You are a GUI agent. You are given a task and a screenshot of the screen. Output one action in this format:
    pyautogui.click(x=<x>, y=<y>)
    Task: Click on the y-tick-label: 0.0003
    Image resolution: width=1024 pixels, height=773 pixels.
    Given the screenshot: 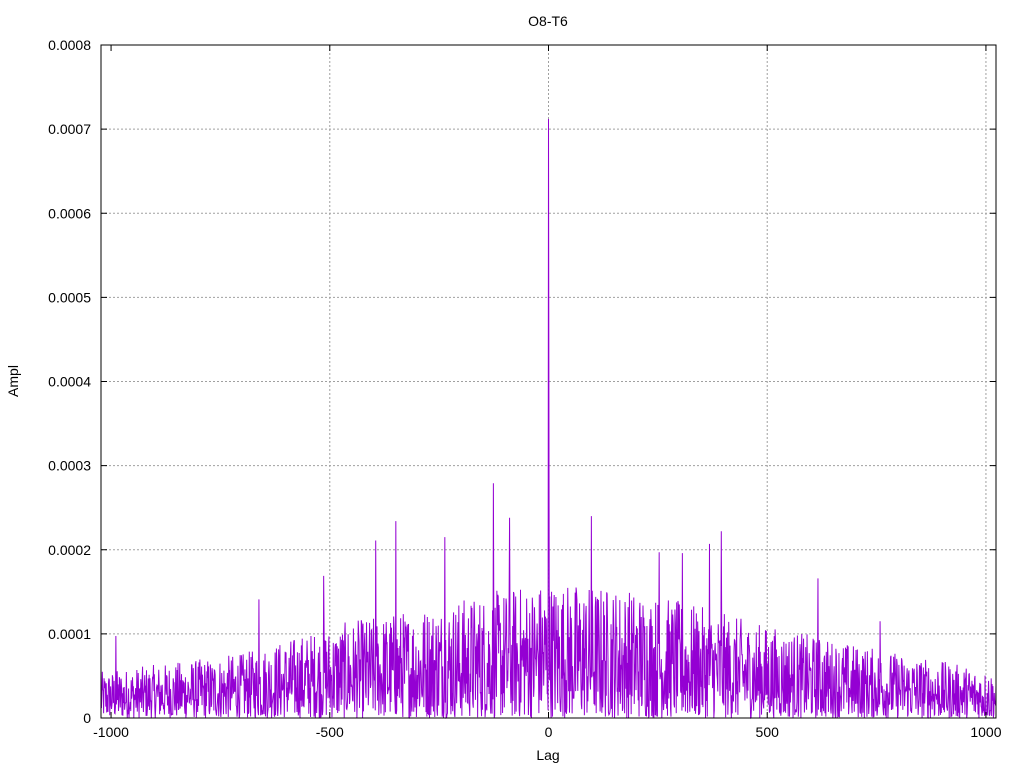 What is the action you would take?
    pyautogui.click(x=69, y=466)
    